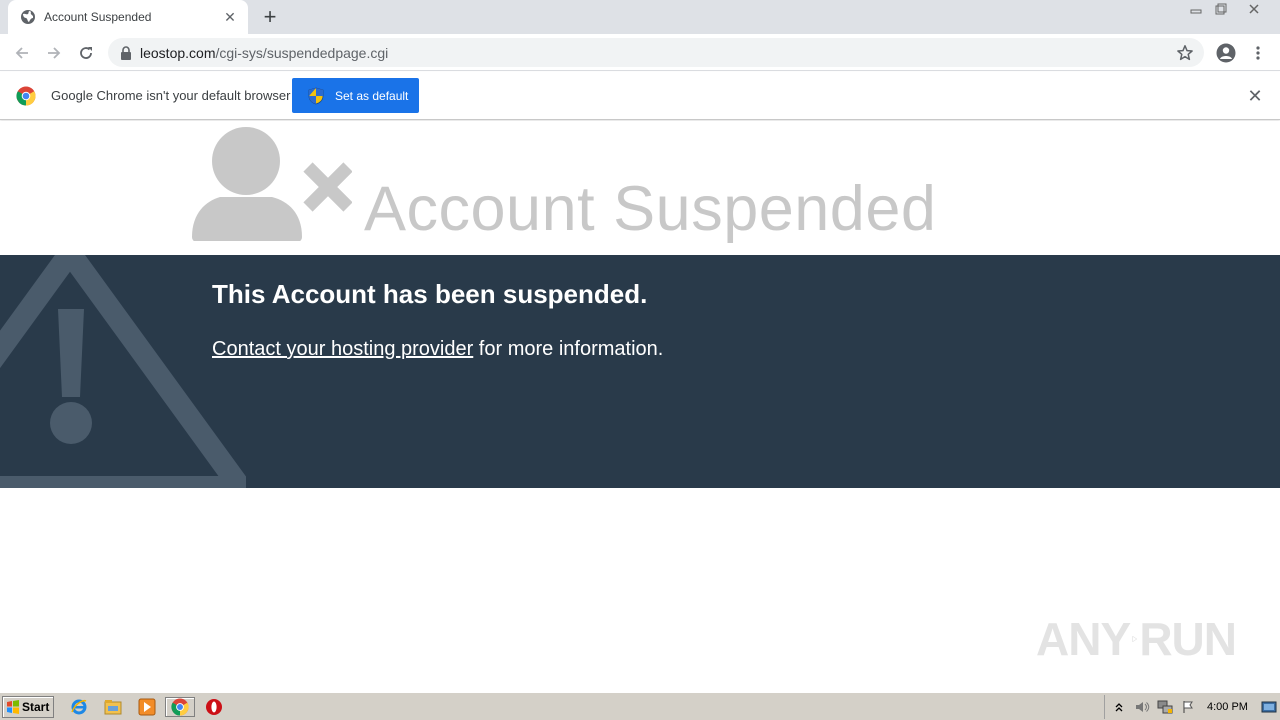 This screenshot has width=1280, height=720. What do you see at coordinates (1083, 639) in the screenshot?
I see `watermark-left-text: ANY` at bounding box center [1083, 639].